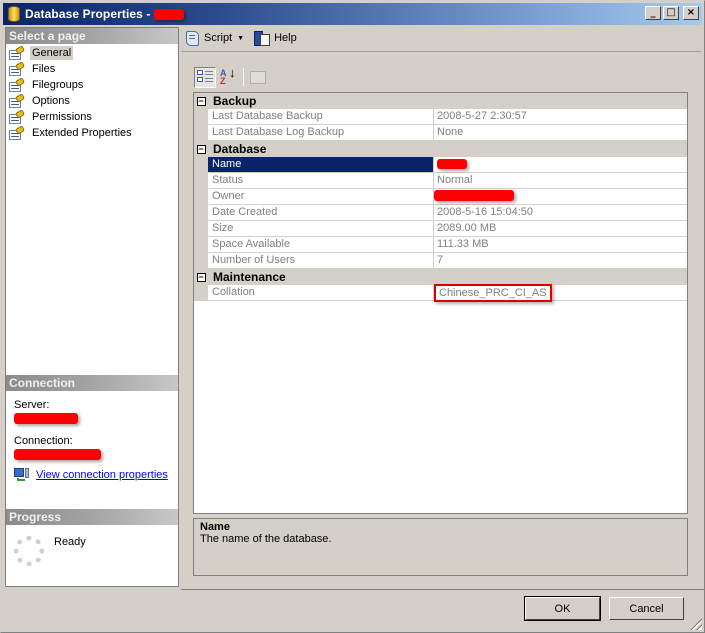  Describe the element at coordinates (46, 418) in the screenshot. I see `redacted-server-value` at that location.